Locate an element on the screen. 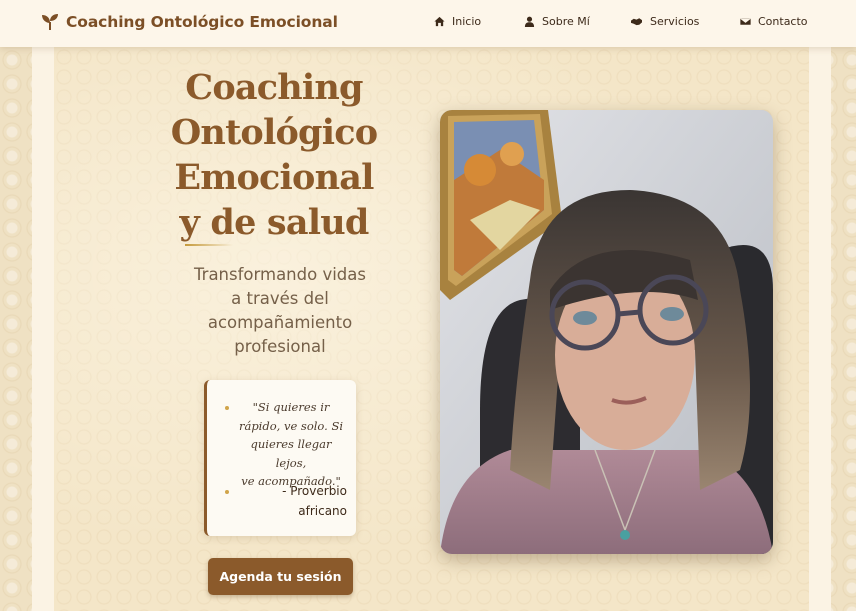 The height and width of the screenshot is (611, 856). book-session-button: Agenda tu sesión is located at coordinates (280, 576).